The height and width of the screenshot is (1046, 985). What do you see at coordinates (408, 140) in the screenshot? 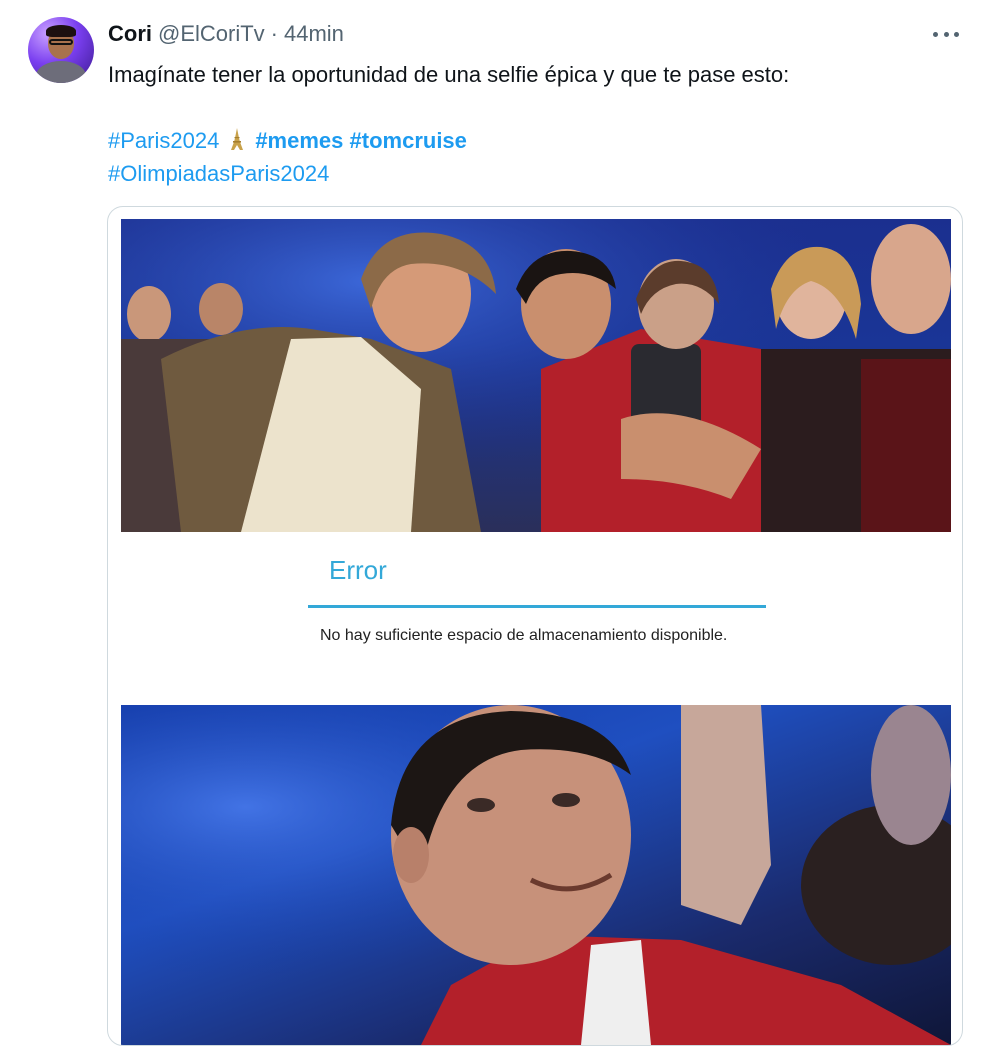
I see `hashtag-tomcruise: #tomcruise` at bounding box center [408, 140].